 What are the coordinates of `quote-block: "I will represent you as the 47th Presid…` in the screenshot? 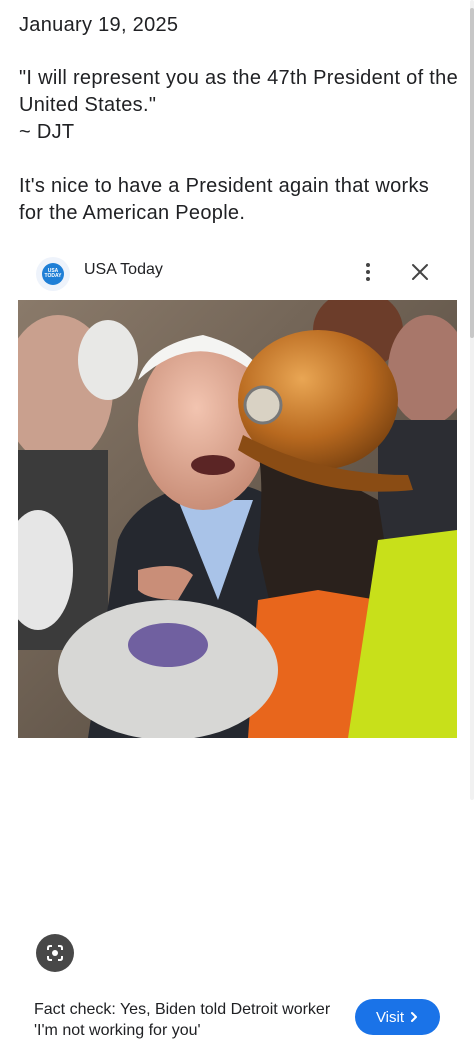 It's located at (239, 105).